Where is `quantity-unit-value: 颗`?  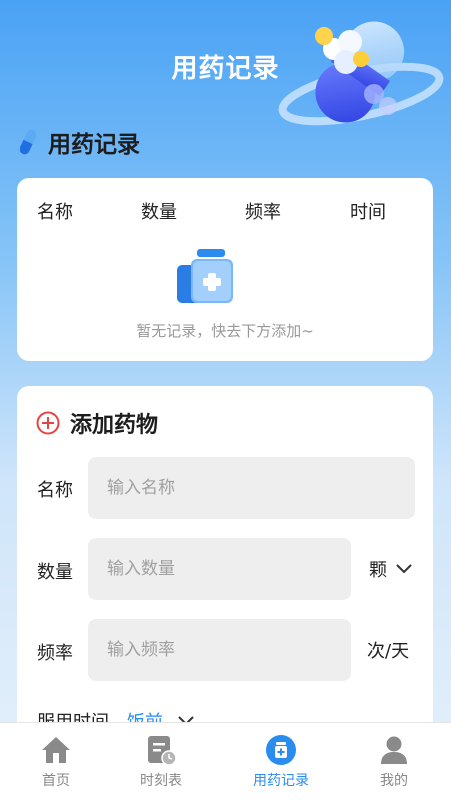 quantity-unit-value: 颗 is located at coordinates (378, 570).